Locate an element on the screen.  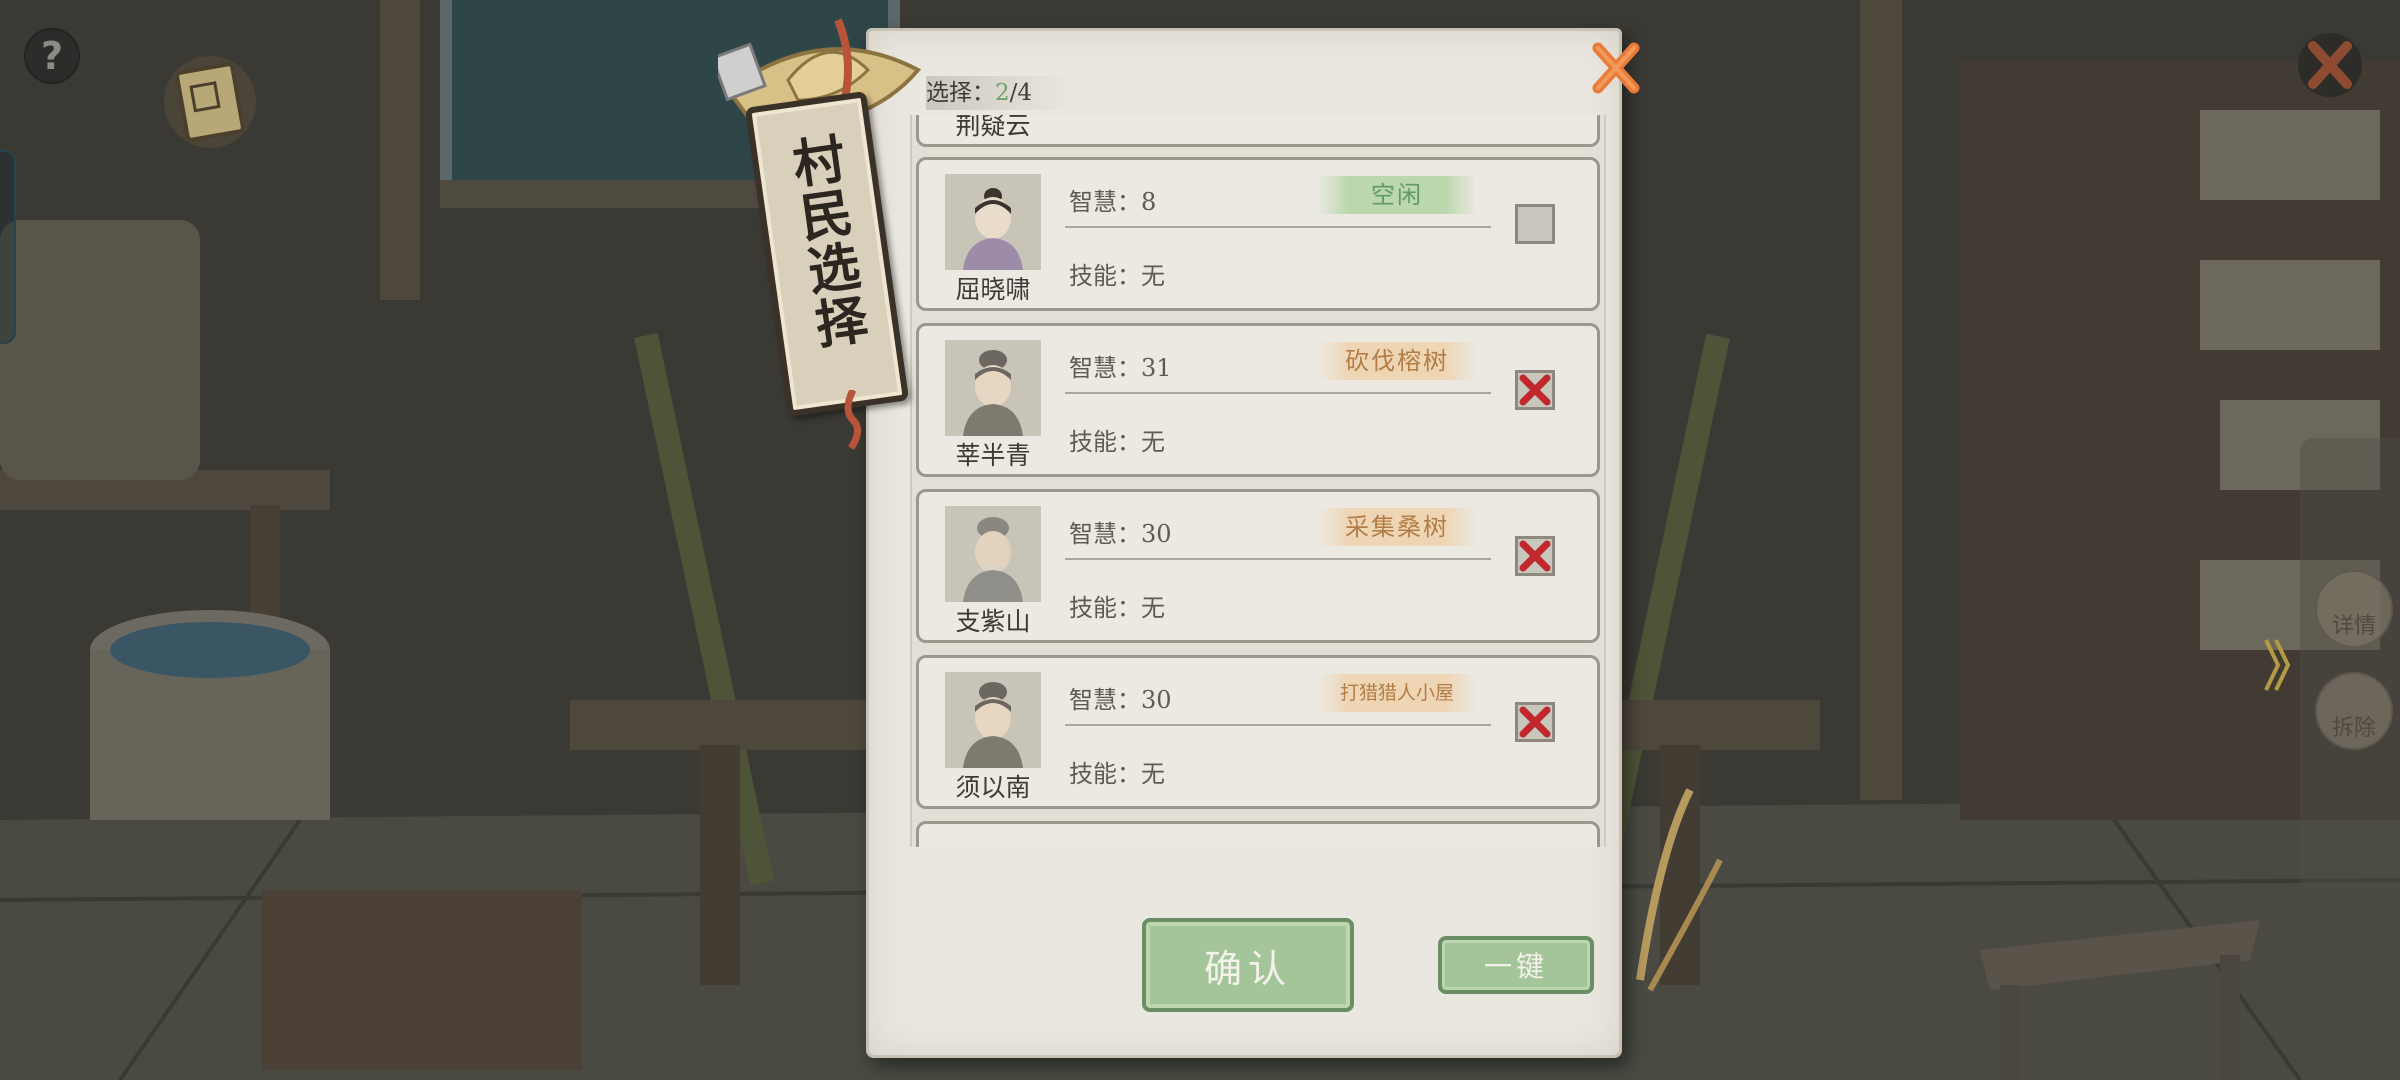
close-x-icon is located at coordinates (2330, 65).